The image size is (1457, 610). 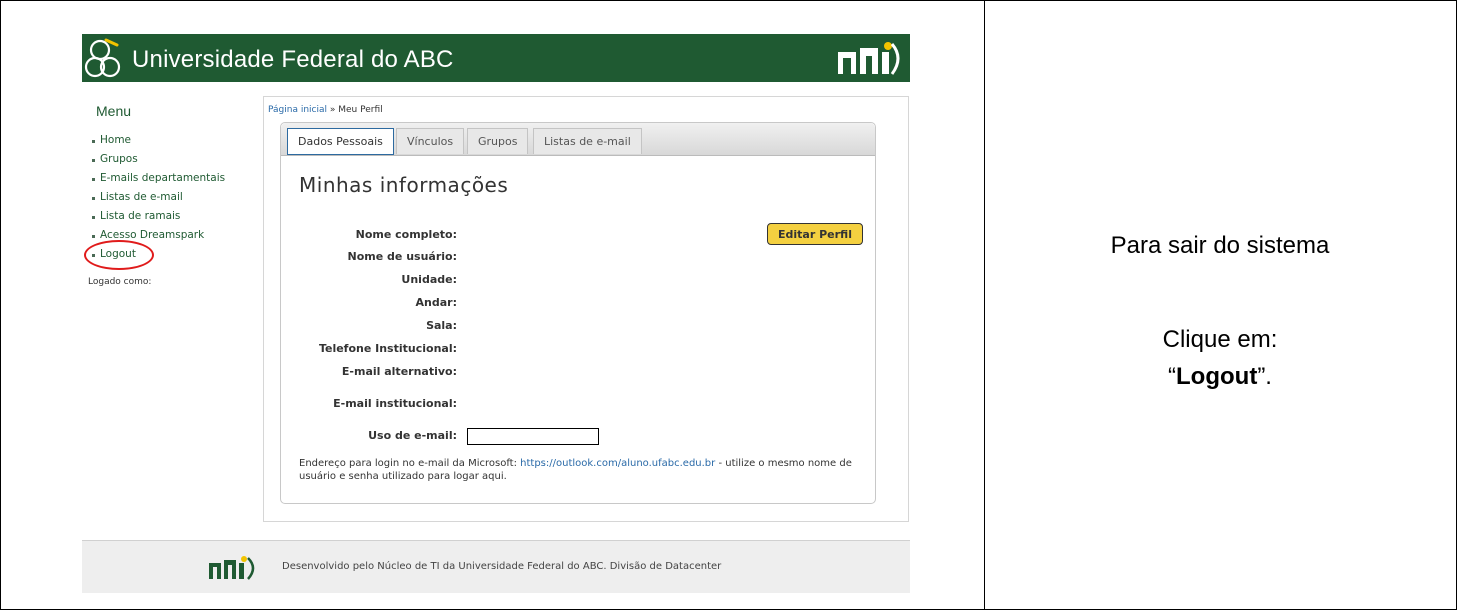 What do you see at coordinates (141, 197) in the screenshot?
I see `menu-item-label: Listas de e-mail` at bounding box center [141, 197].